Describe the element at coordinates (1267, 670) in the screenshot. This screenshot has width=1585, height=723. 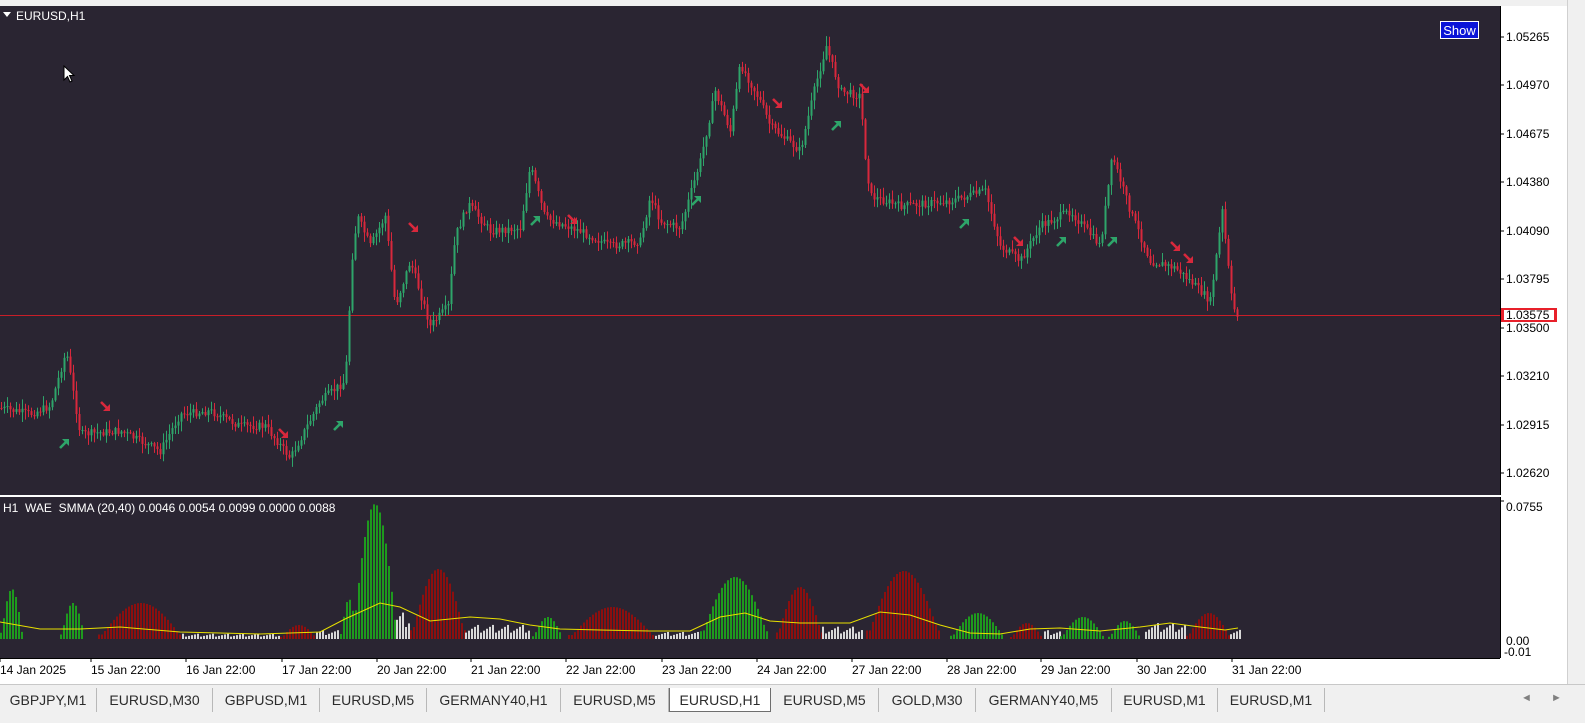
I see `time-axis-label: 31 Jan 22:00` at that location.